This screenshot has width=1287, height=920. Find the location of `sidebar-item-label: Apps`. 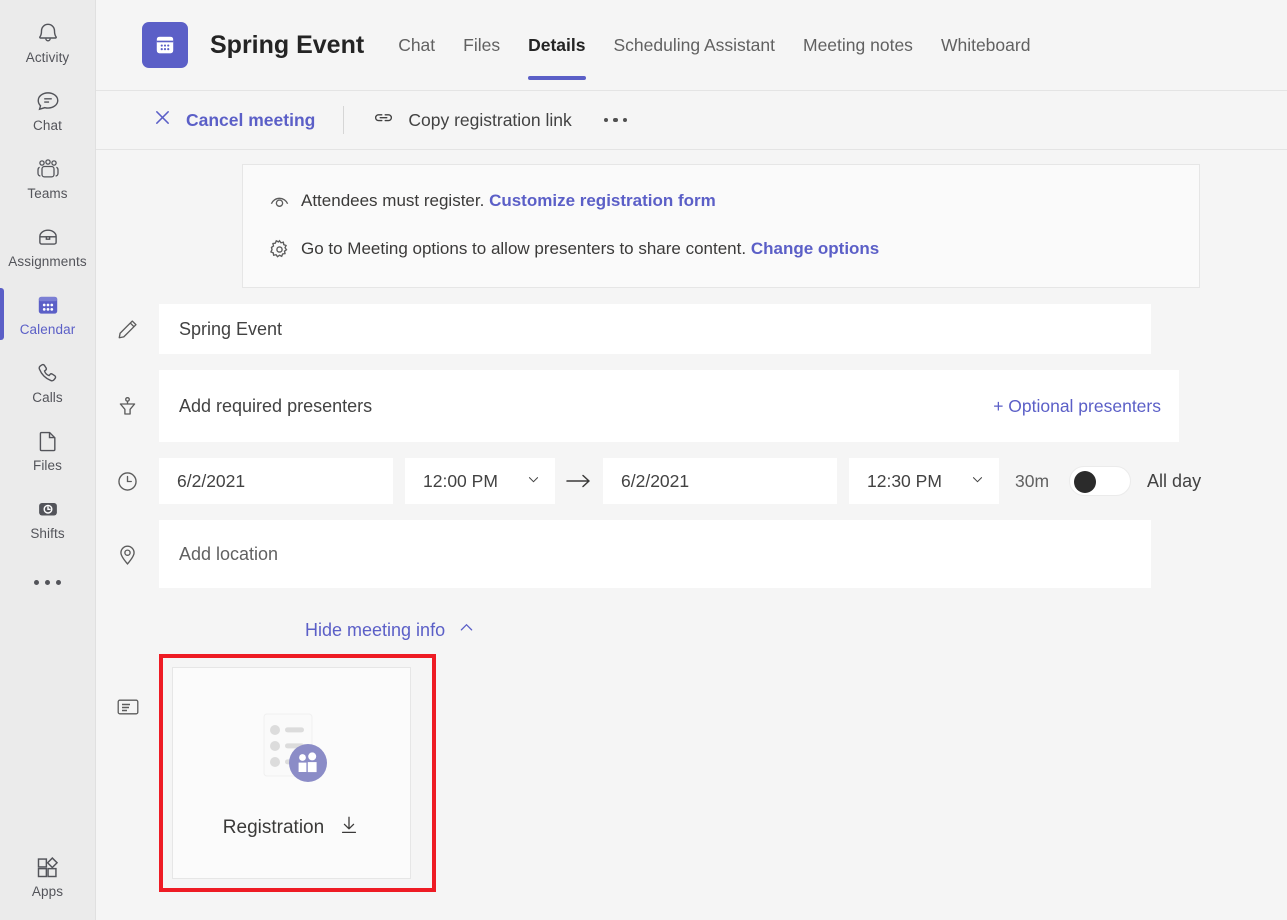

sidebar-item-label: Apps is located at coordinates (47, 891).